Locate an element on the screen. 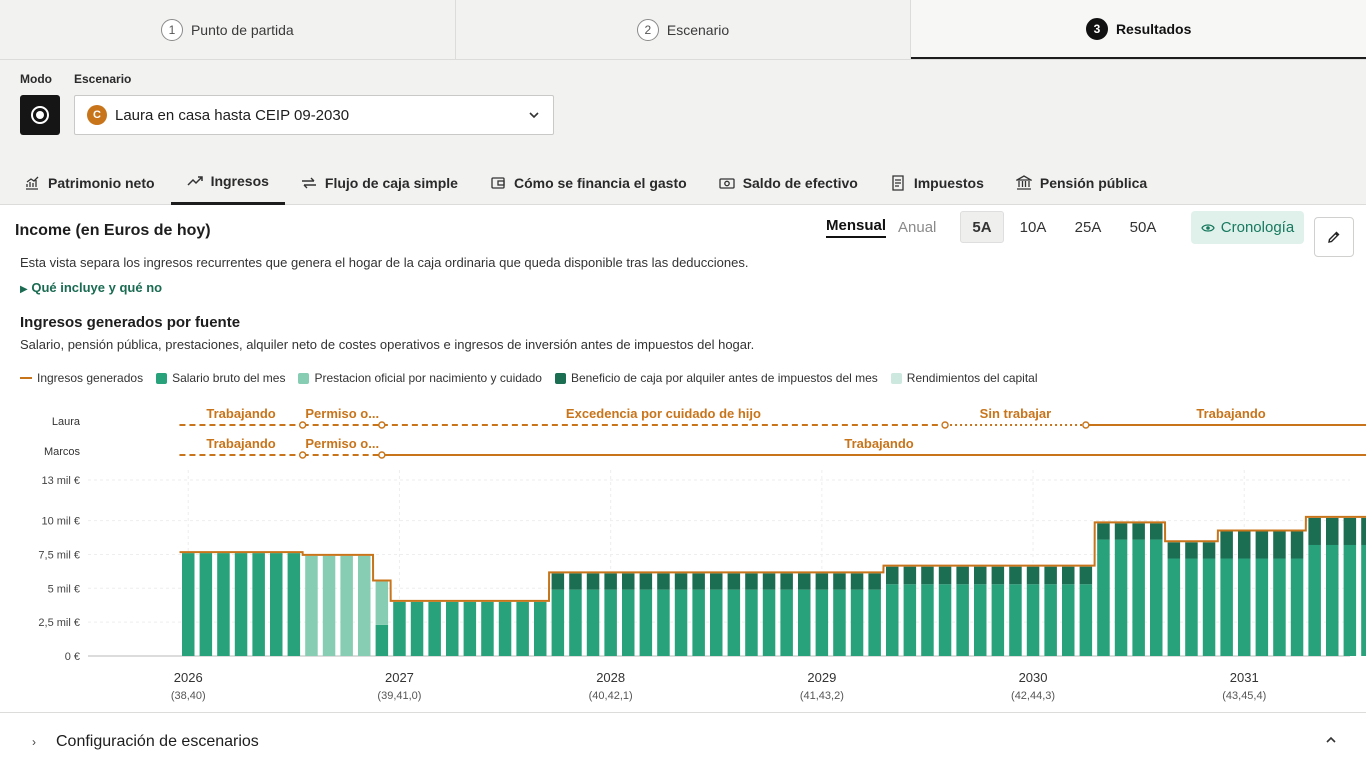  range-25a: 25A is located at coordinates (1088, 227).